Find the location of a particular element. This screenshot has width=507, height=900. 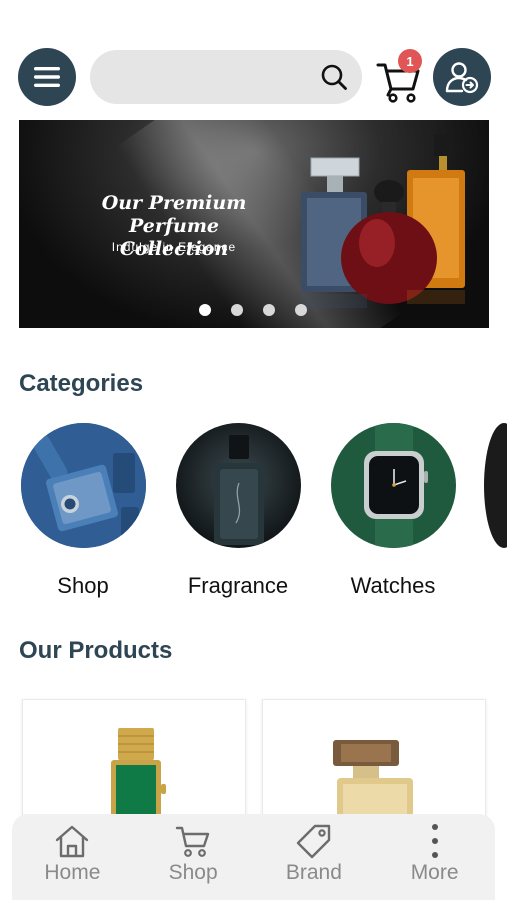

nav-home: Home is located at coordinates (72, 853).